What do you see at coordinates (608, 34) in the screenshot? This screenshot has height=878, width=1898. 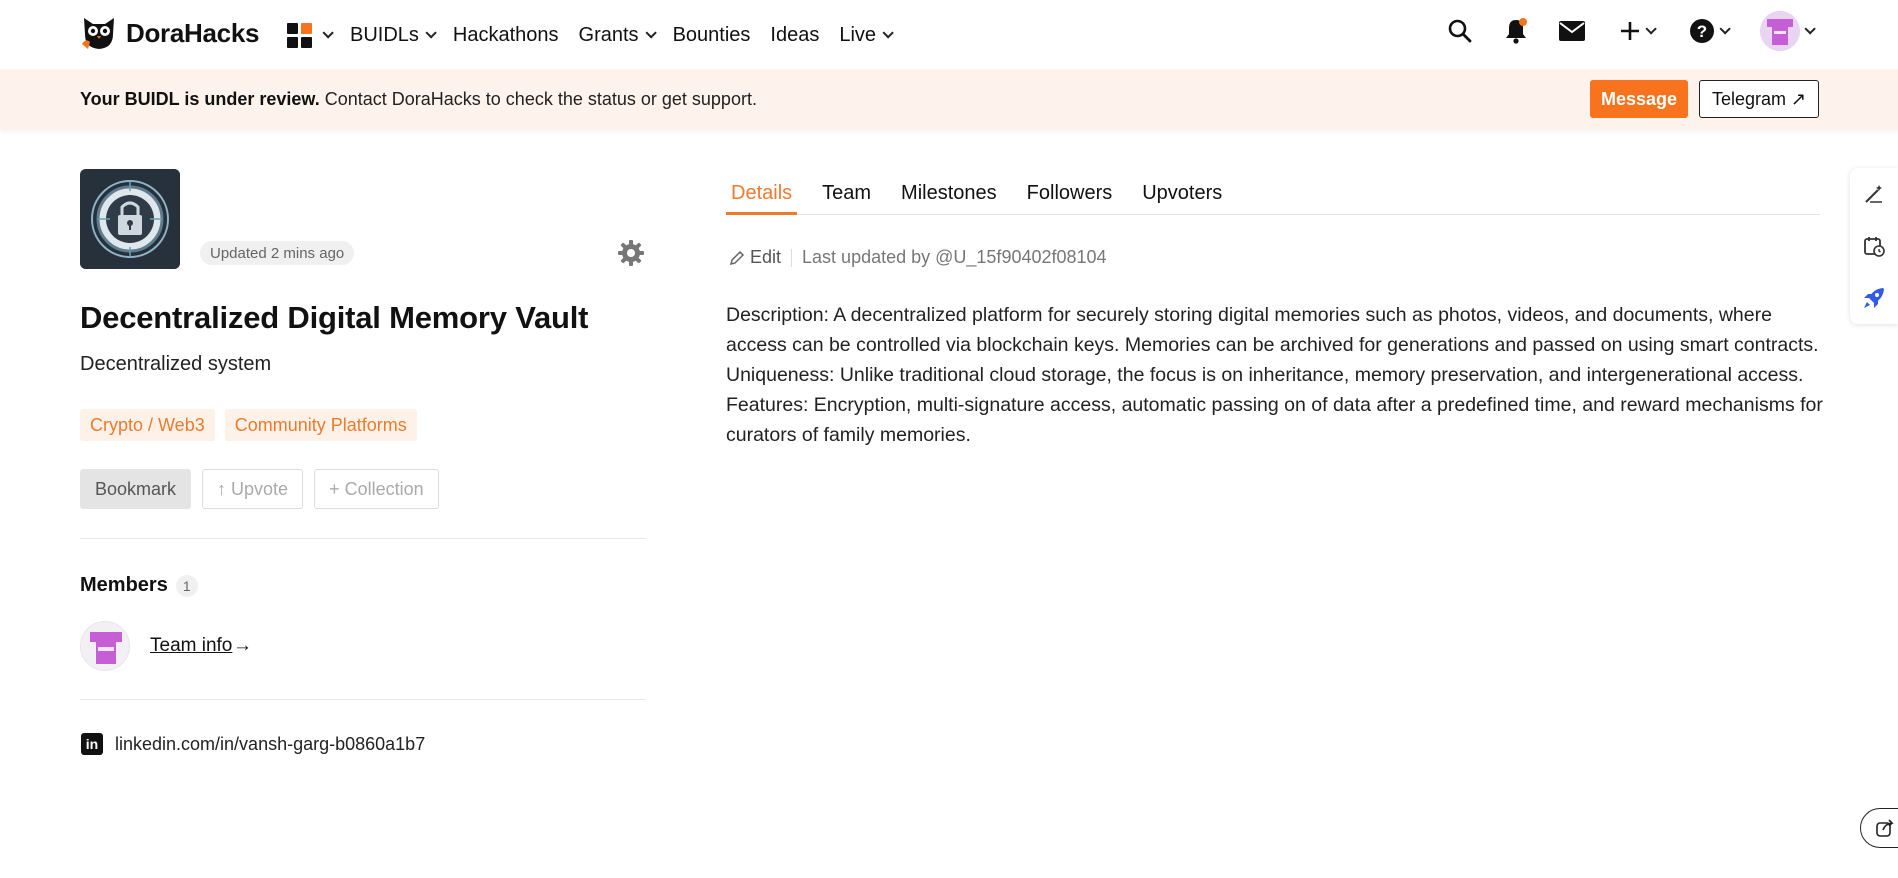 I see `nav-grants-label: Grants` at bounding box center [608, 34].